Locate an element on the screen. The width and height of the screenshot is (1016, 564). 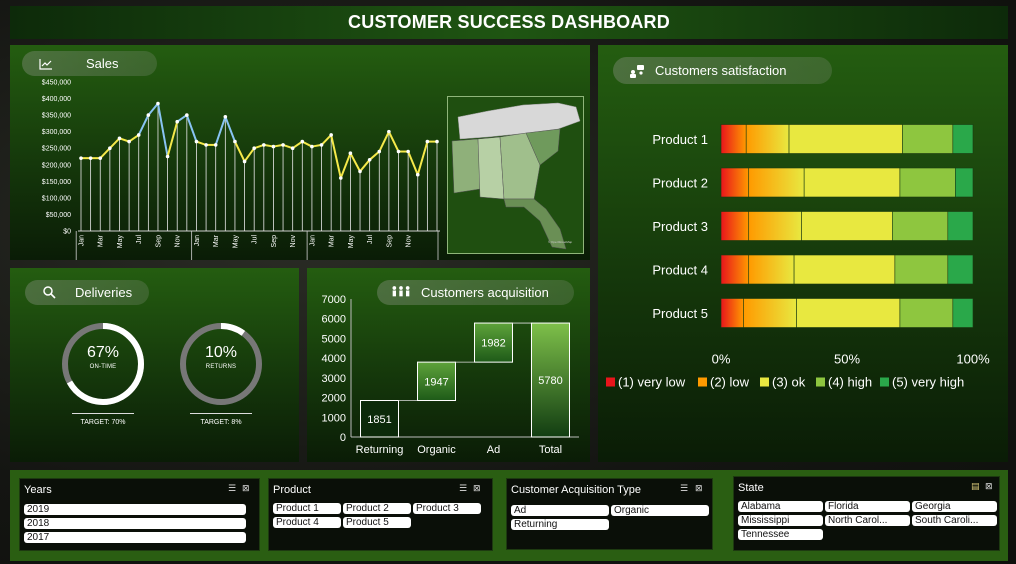
feedback-icon is located at coordinates (637, 71).